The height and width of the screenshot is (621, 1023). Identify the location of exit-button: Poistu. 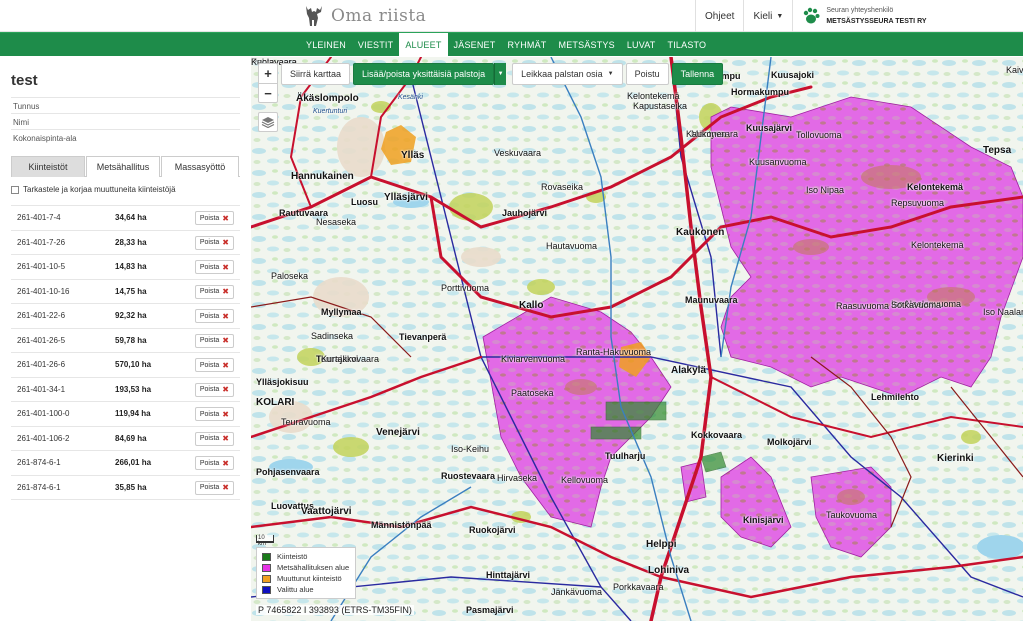
(647, 74).